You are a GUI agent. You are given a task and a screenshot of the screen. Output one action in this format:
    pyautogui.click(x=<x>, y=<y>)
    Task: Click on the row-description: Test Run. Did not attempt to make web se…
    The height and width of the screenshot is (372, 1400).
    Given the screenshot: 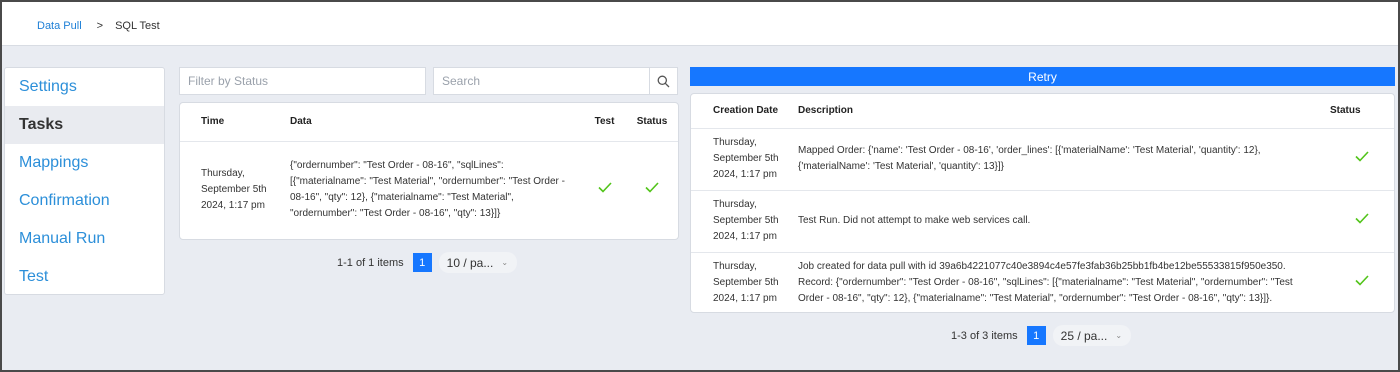 What is the action you would take?
    pyautogui.click(x=914, y=220)
    